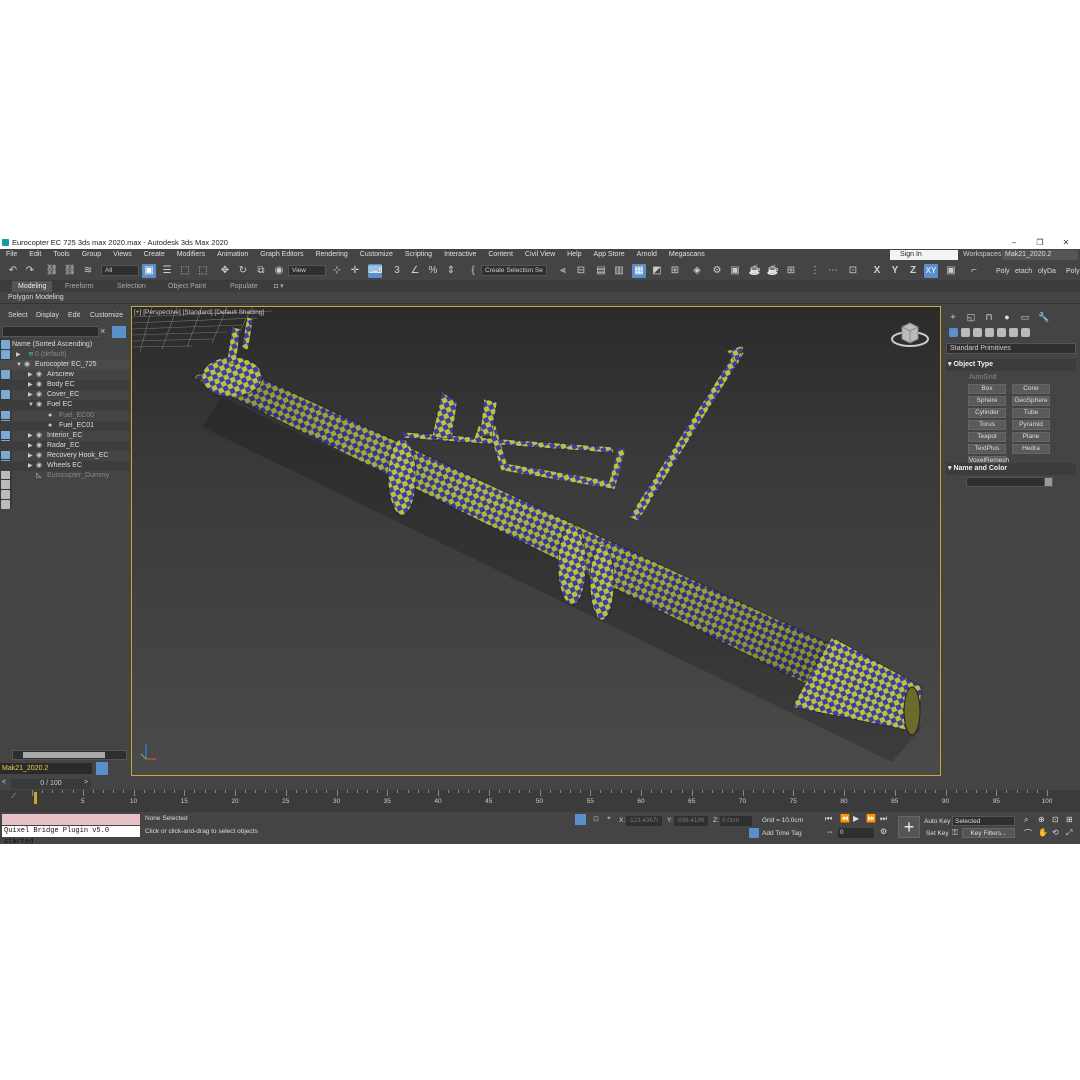 This screenshot has width=1080, height=1080. What do you see at coordinates (460, 255) in the screenshot?
I see `menu-interactive: Interactive` at bounding box center [460, 255].